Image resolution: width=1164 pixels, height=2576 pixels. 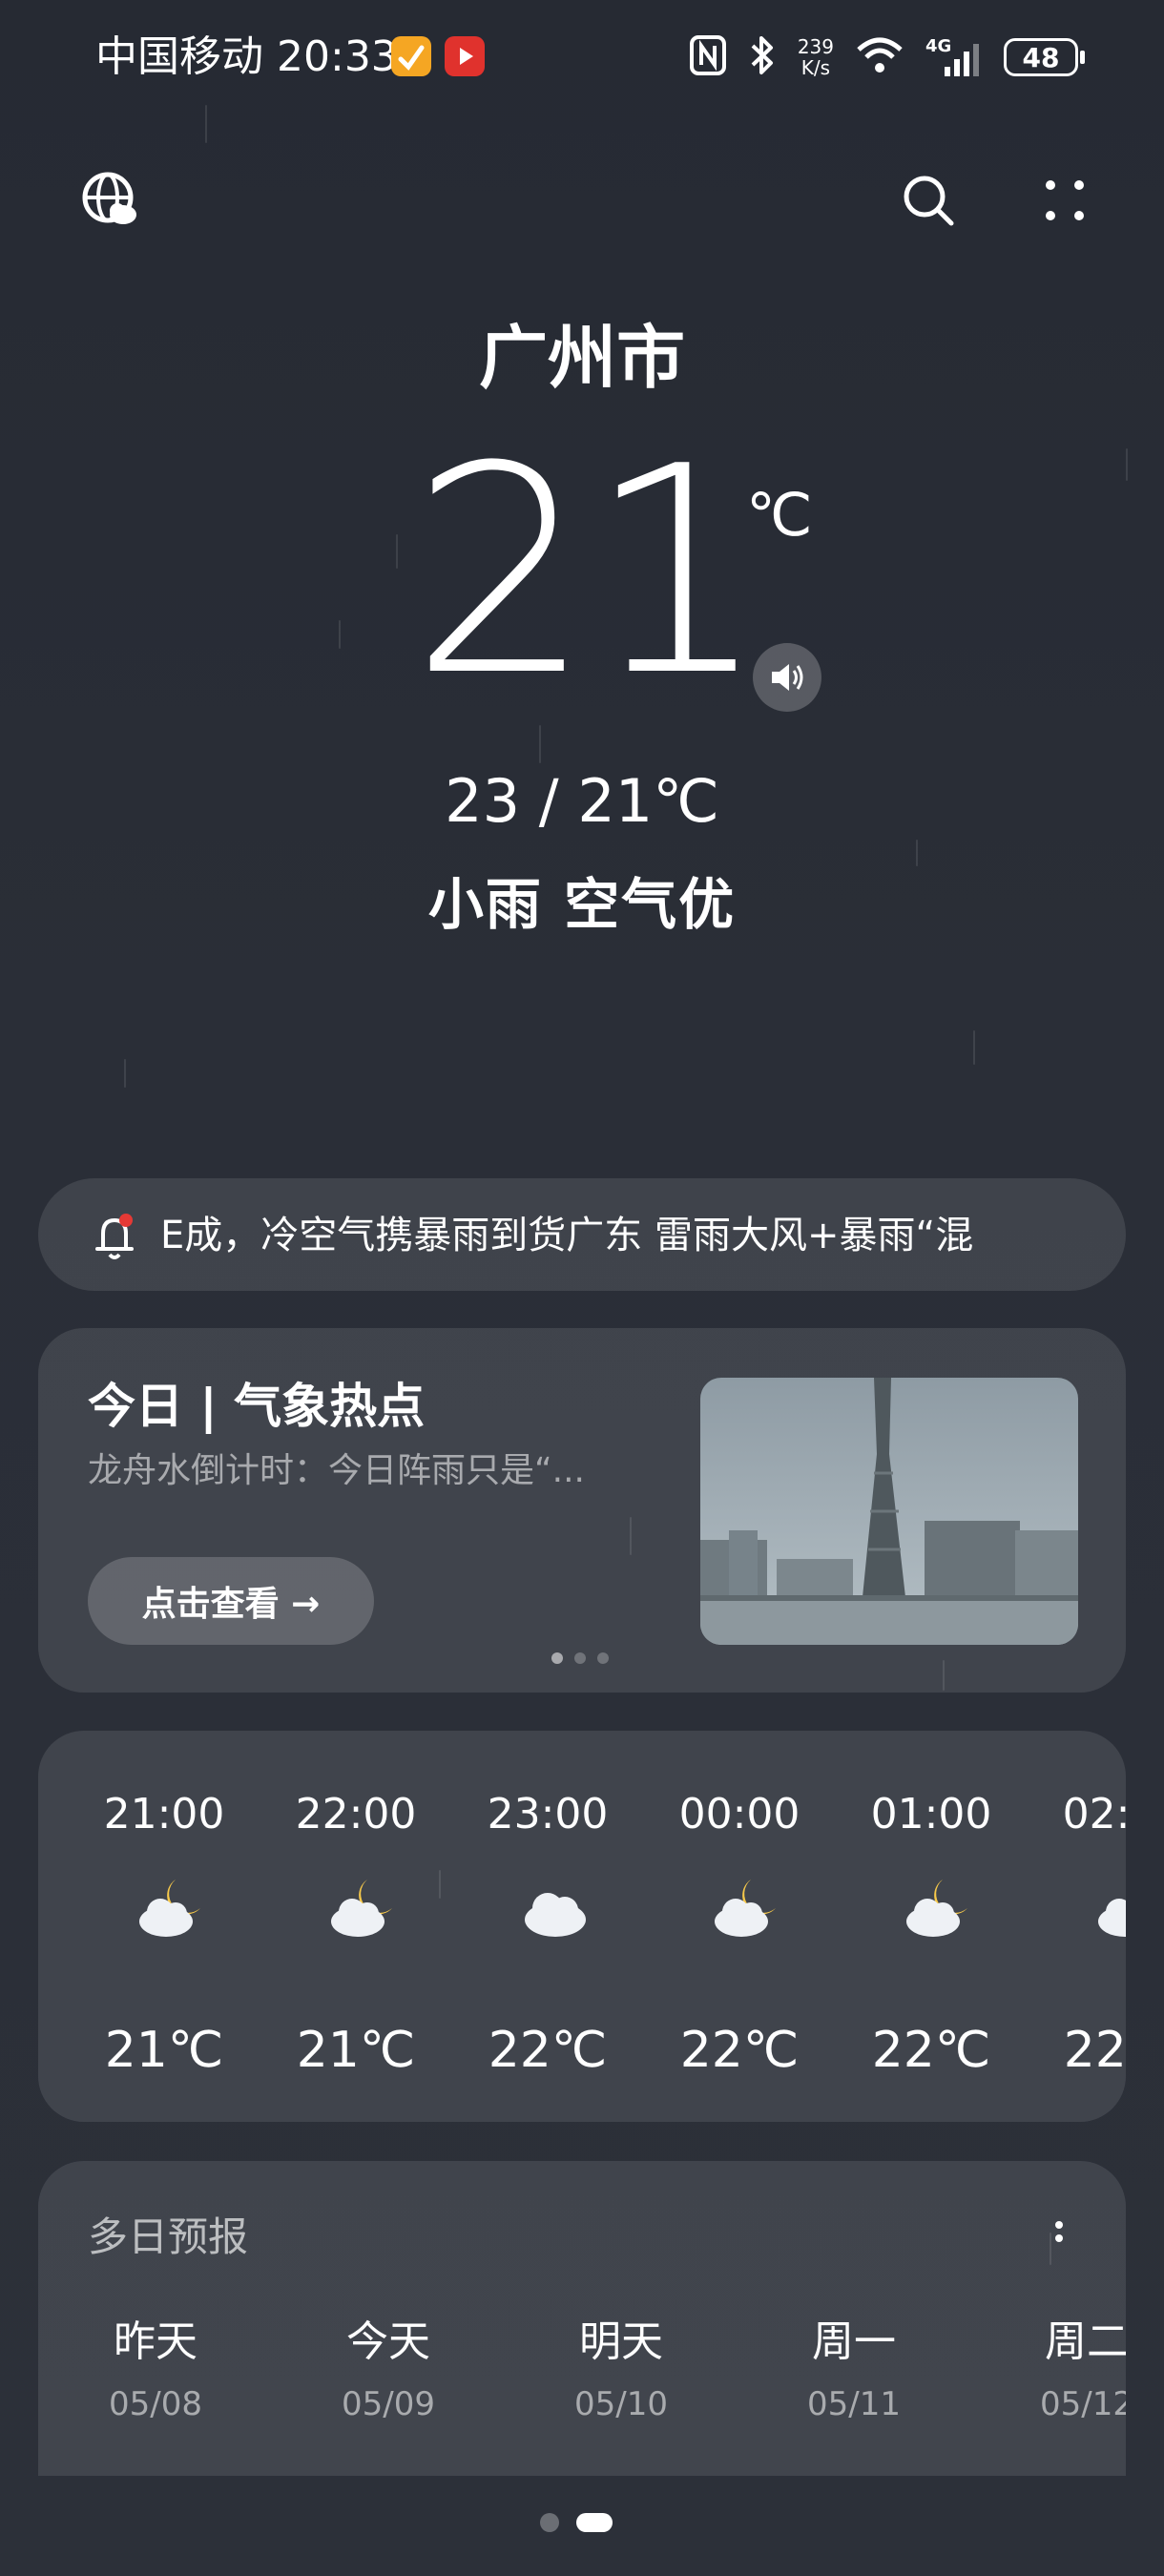 I want to click on hourly-item: 00:00 22℃, so click(x=740, y=1926).